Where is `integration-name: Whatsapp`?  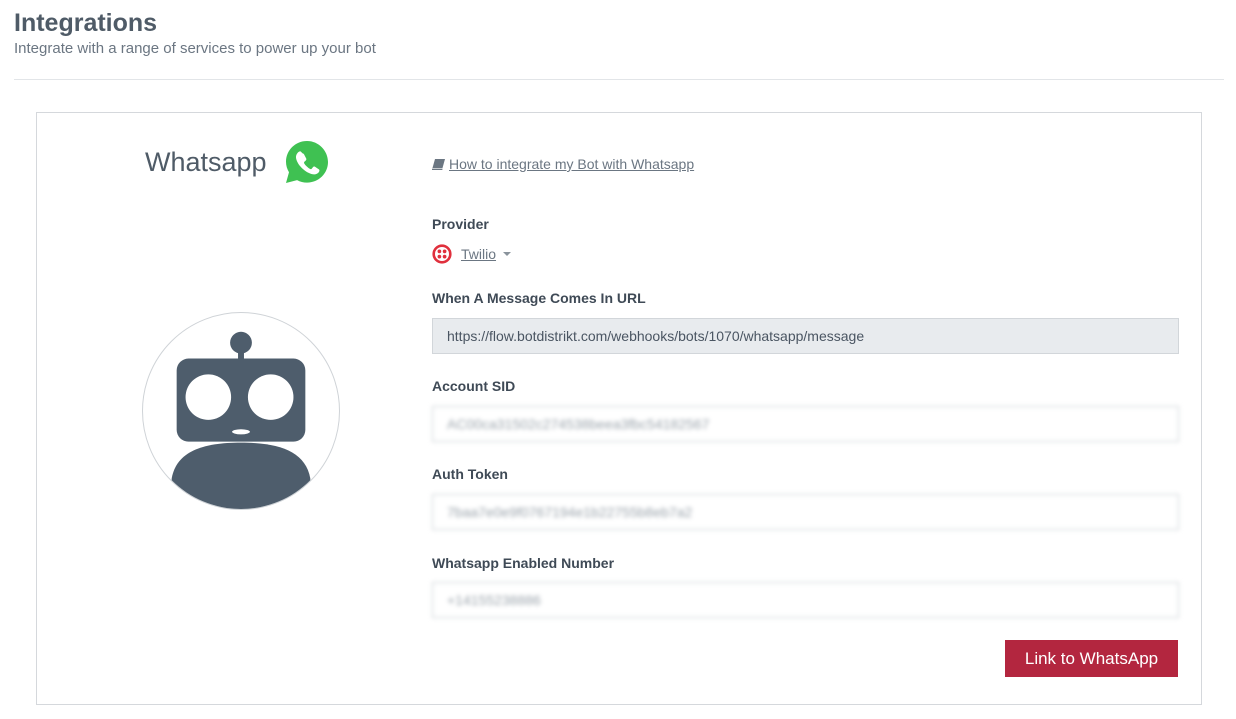 integration-name: Whatsapp is located at coordinates (206, 162).